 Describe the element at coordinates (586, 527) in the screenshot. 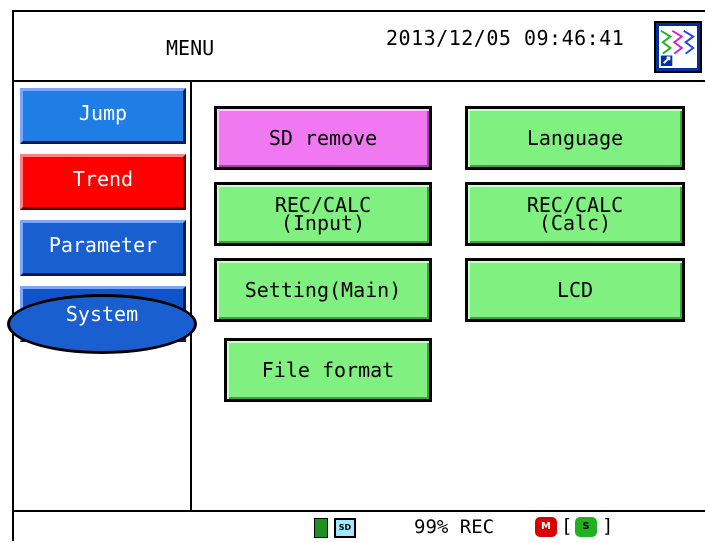

I see `memory-s-icon: S` at that location.